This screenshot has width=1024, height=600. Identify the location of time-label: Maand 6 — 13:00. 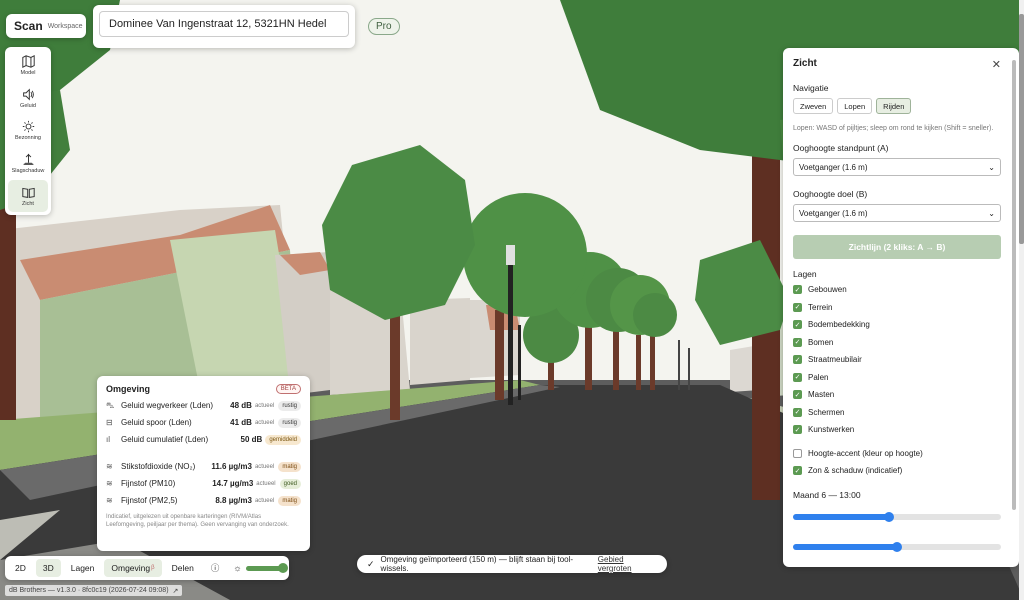
(827, 494).